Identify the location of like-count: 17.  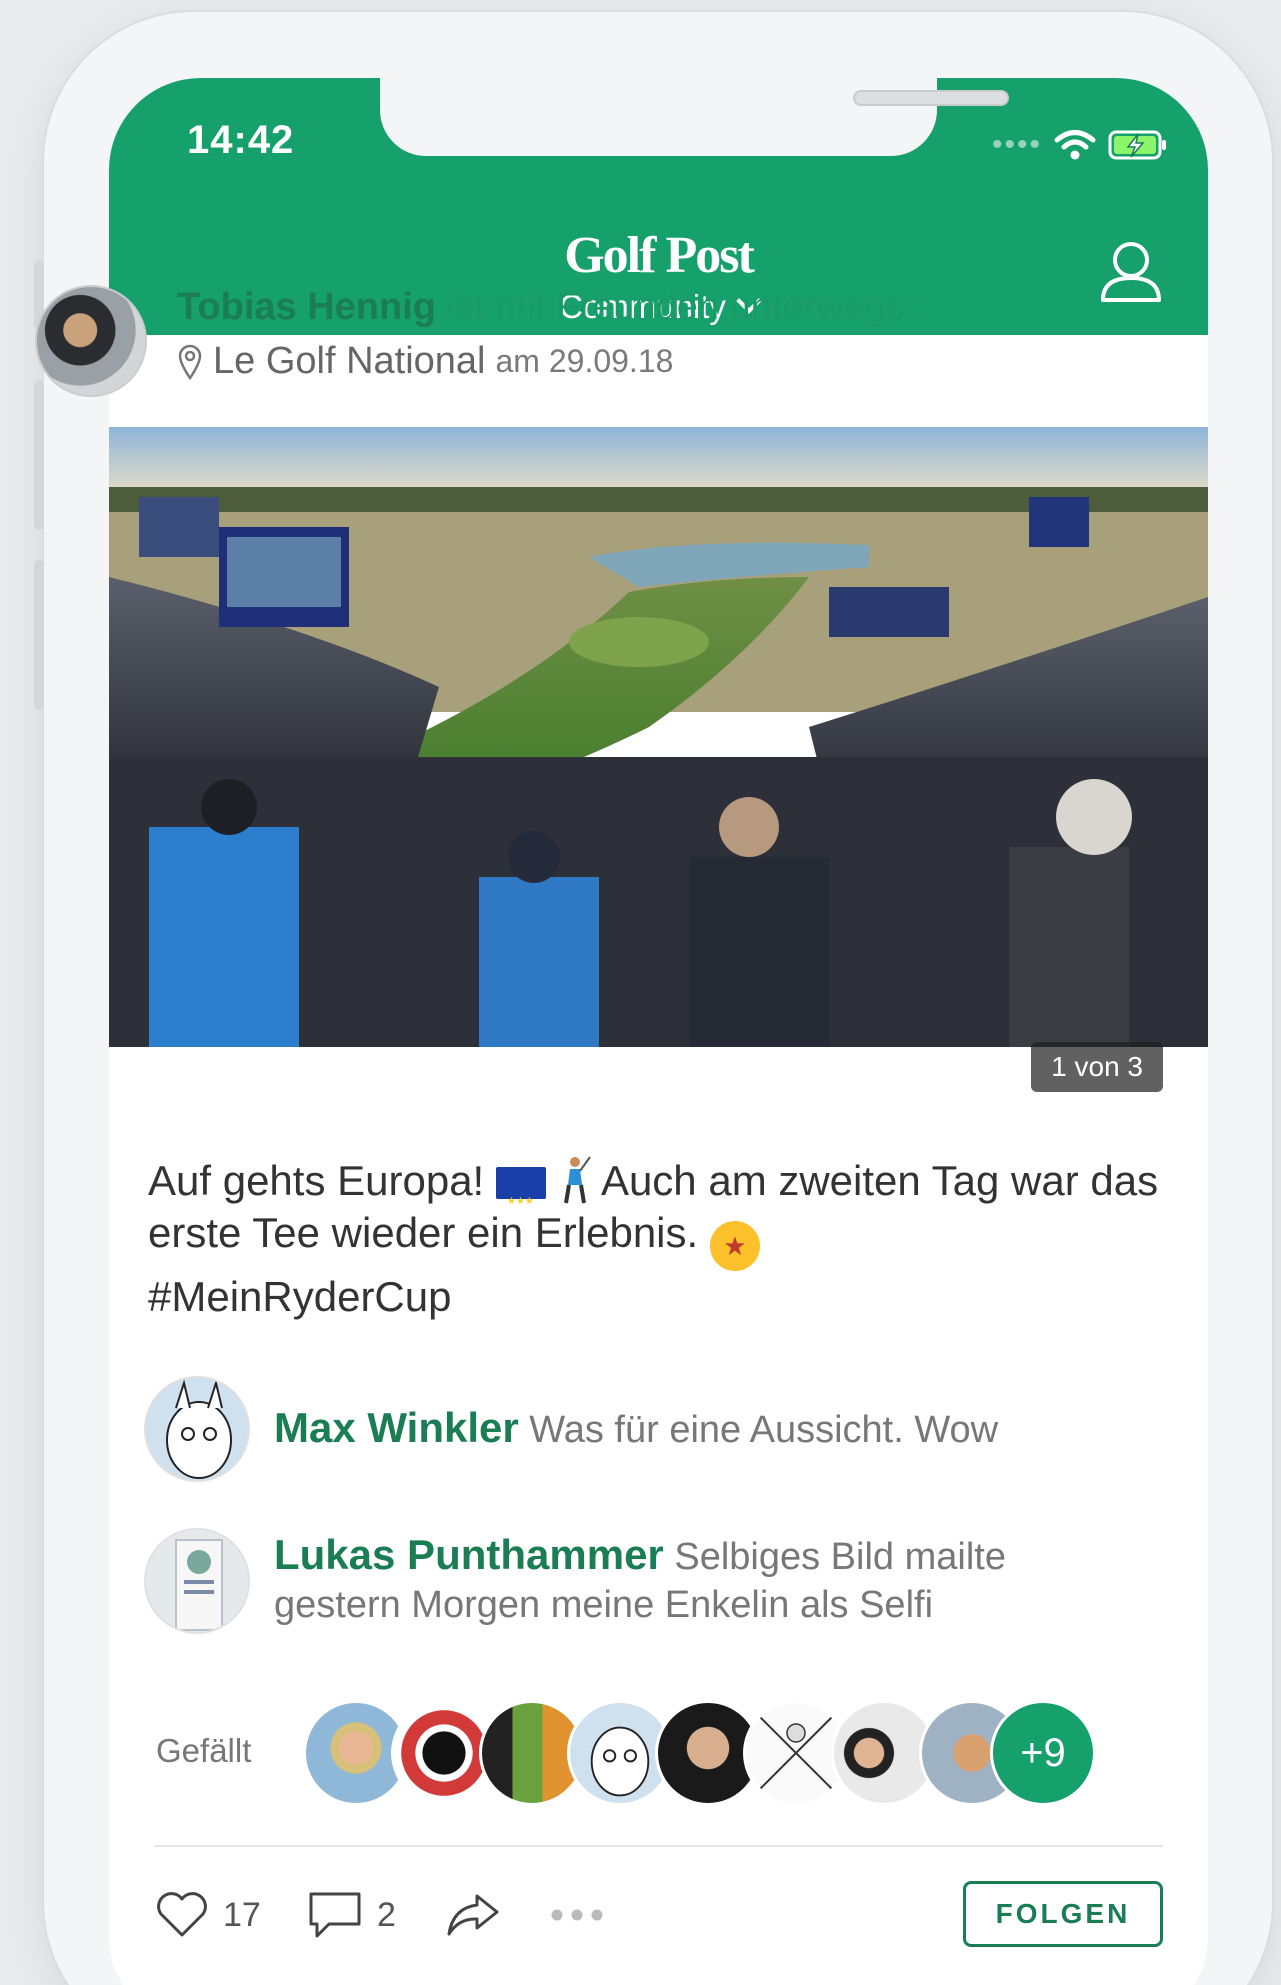
(242, 1914).